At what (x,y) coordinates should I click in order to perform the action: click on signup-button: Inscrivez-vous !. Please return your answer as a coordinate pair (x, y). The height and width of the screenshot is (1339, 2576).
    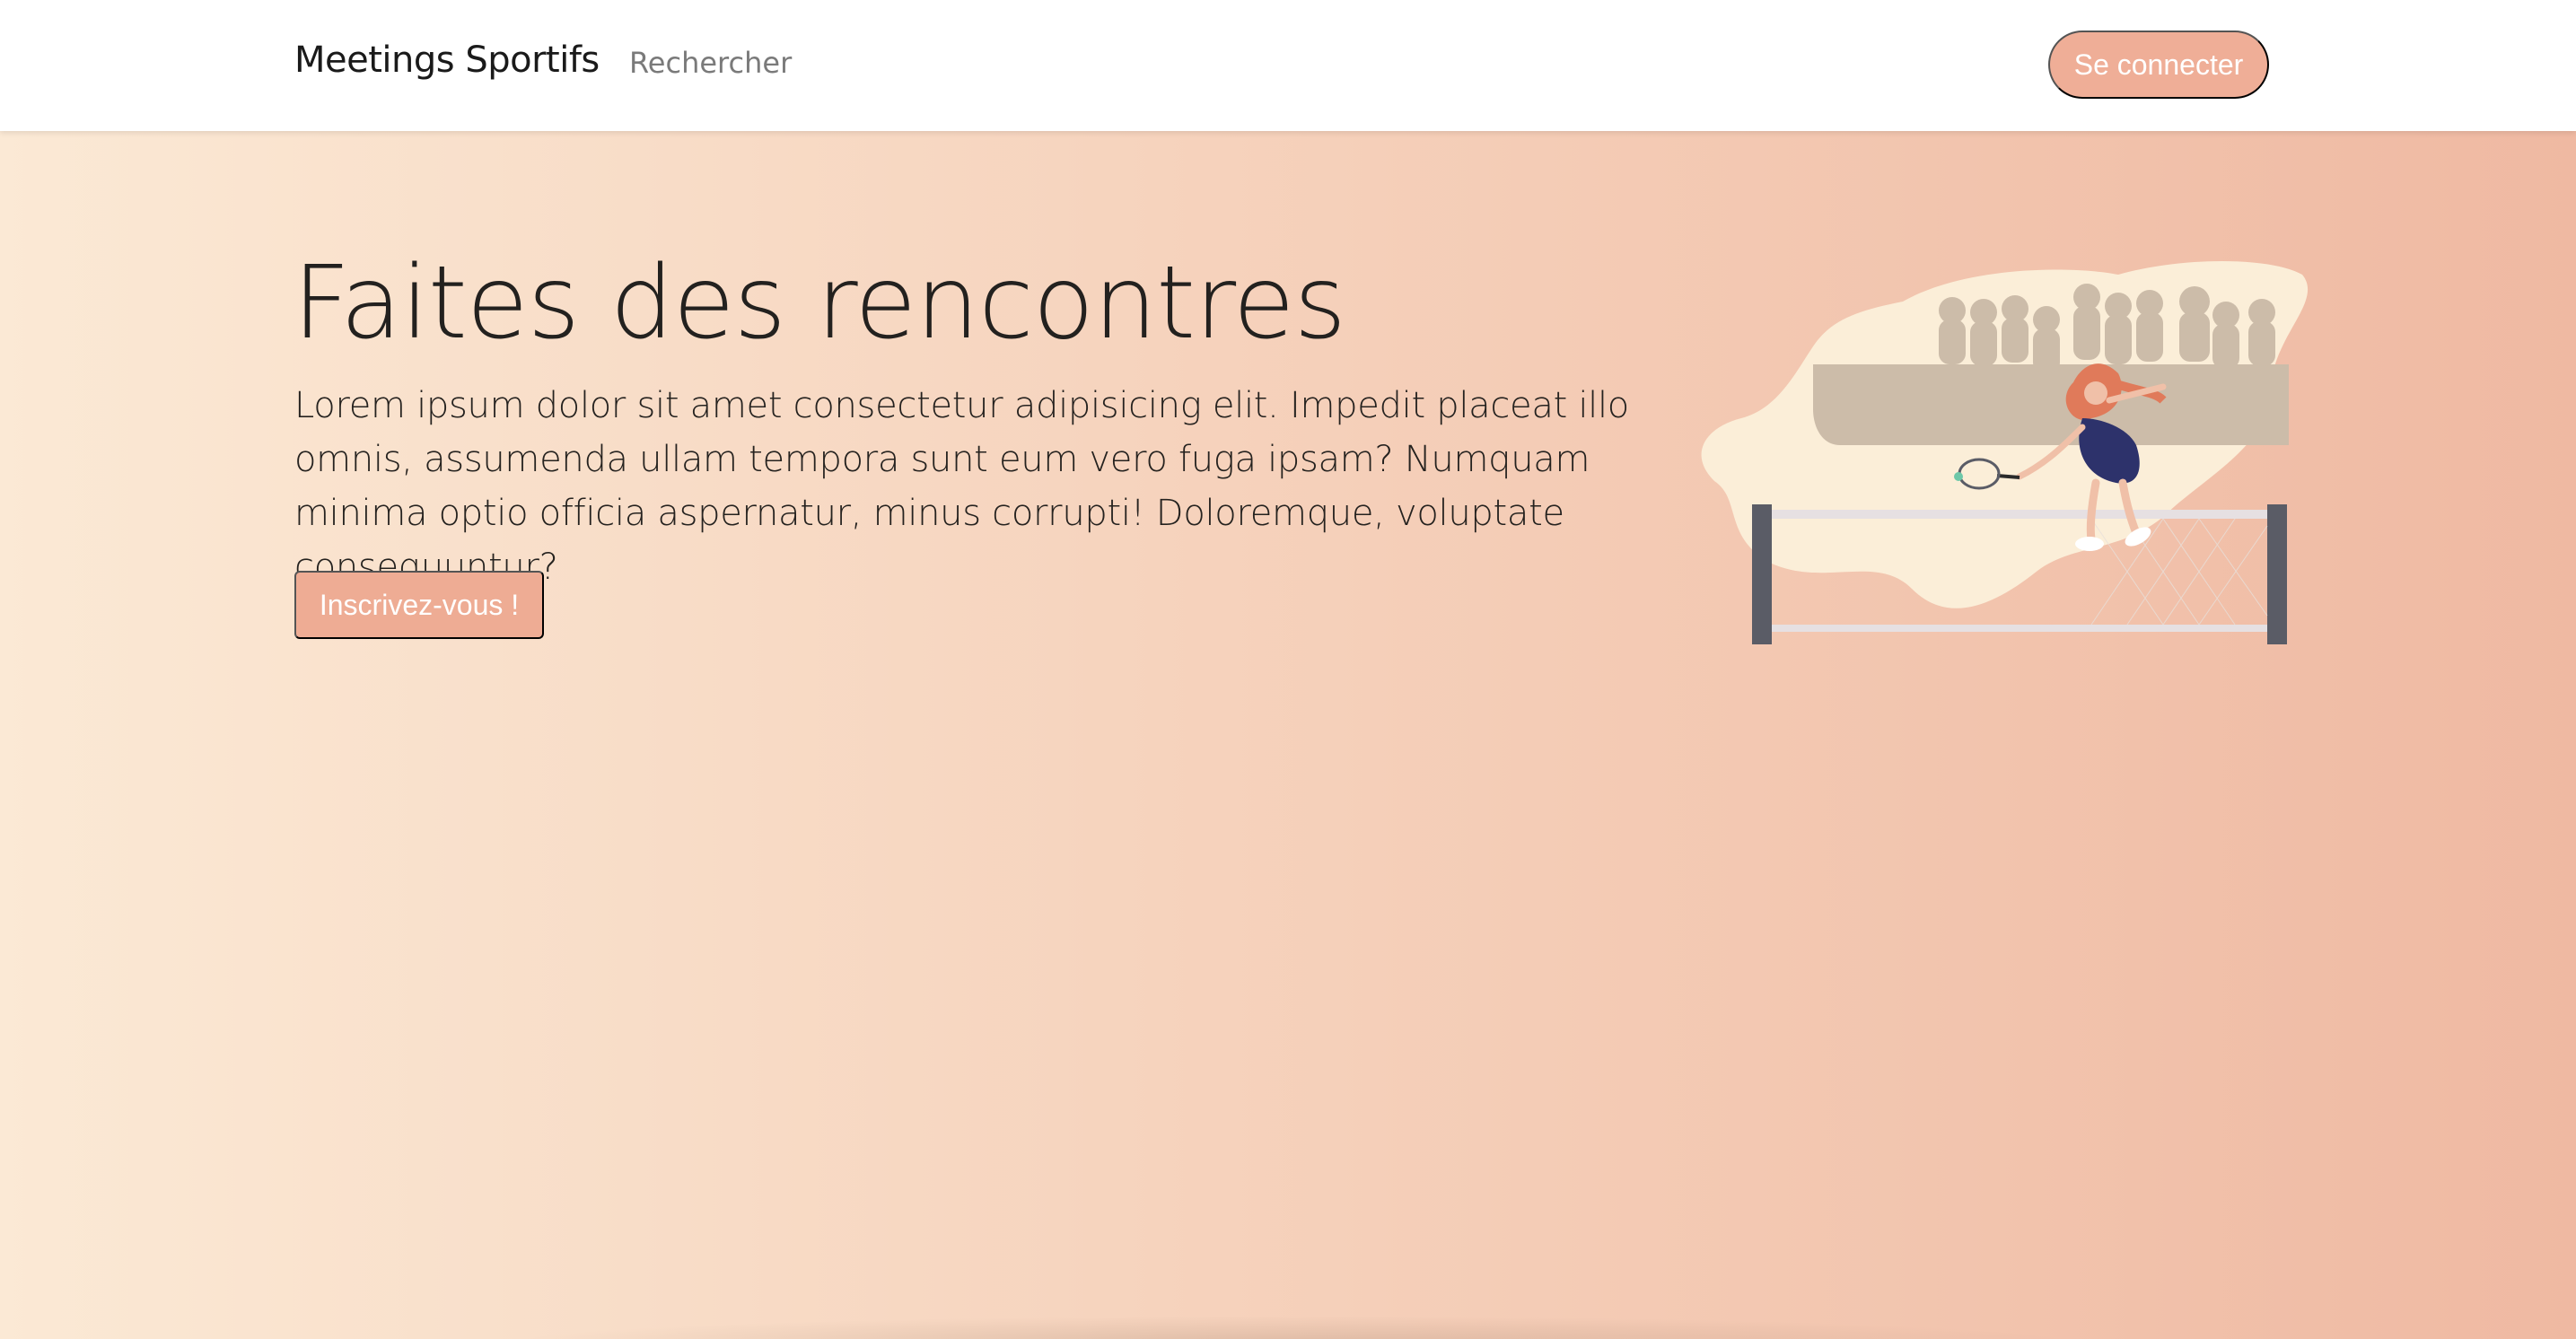
    Looking at the image, I should click on (419, 605).